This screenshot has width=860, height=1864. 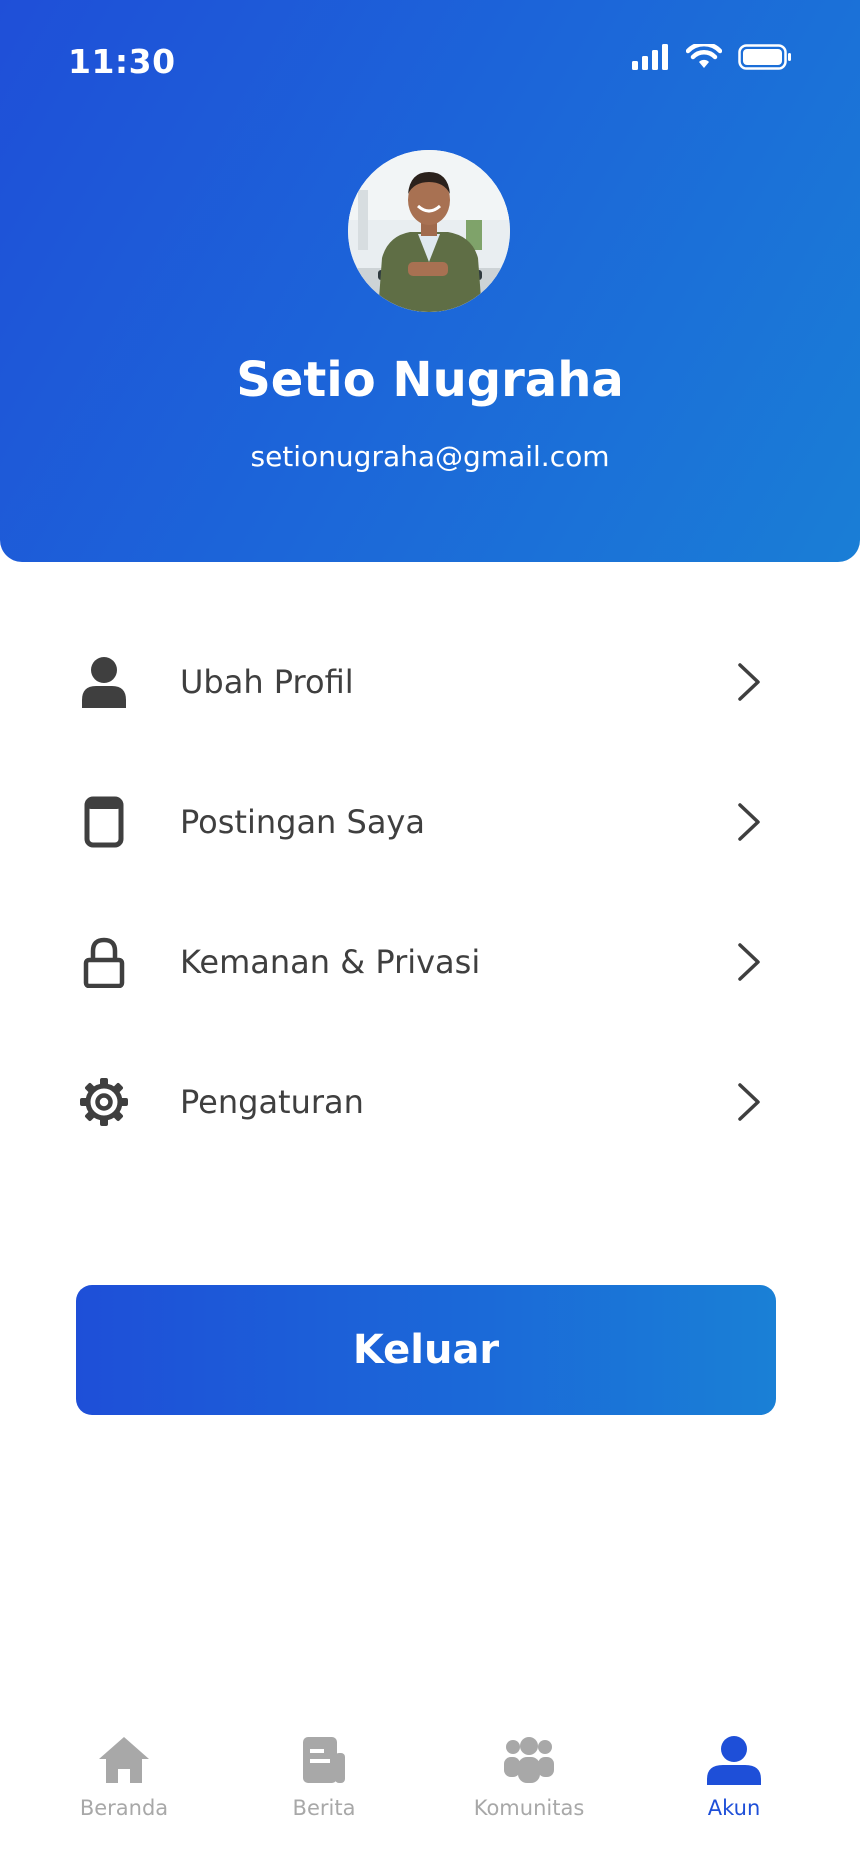 What do you see at coordinates (124, 1808) in the screenshot?
I see `nav-label: Beranda` at bounding box center [124, 1808].